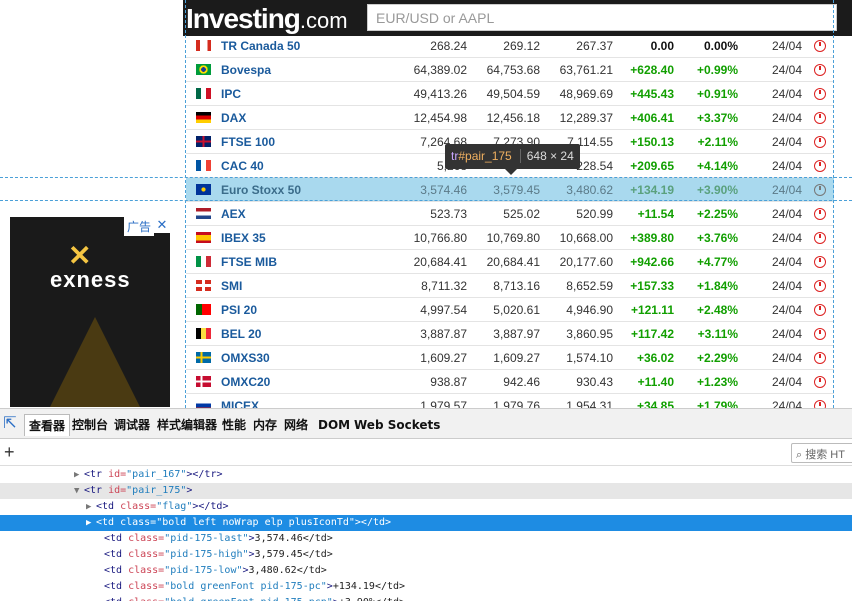 The width and height of the screenshot is (852, 601). What do you see at coordinates (652, 262) in the screenshot?
I see `change-value: +942.66` at bounding box center [652, 262].